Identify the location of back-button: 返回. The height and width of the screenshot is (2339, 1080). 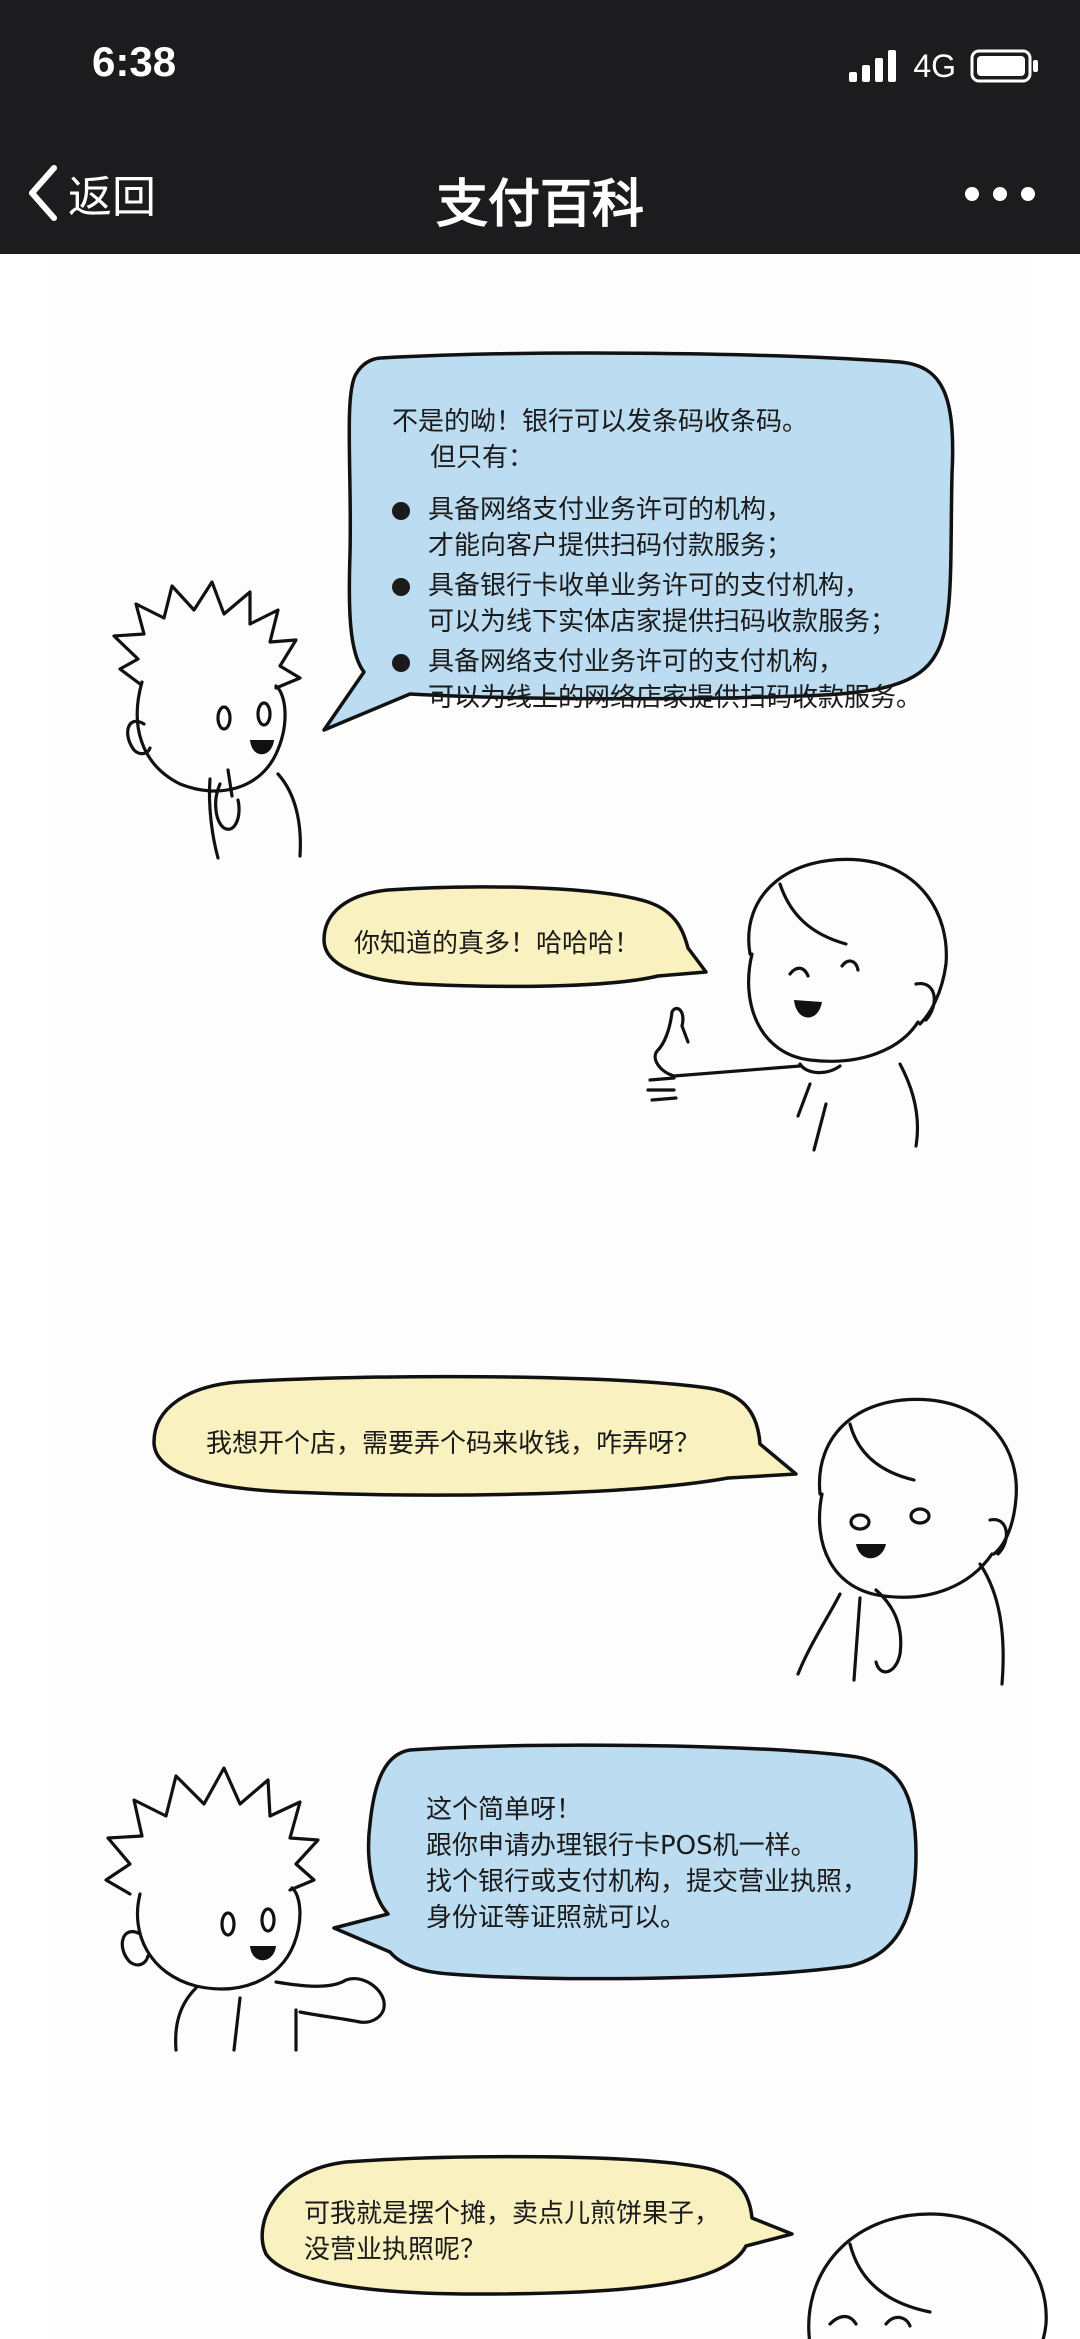
(91, 193).